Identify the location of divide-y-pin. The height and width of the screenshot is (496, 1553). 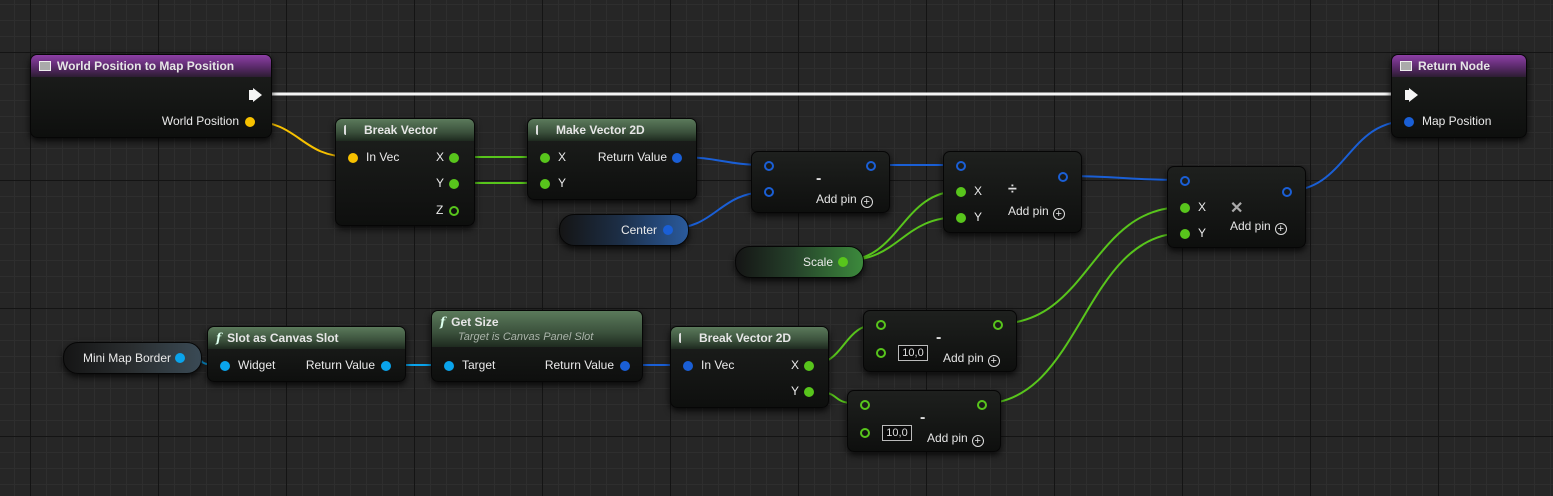
(961, 218).